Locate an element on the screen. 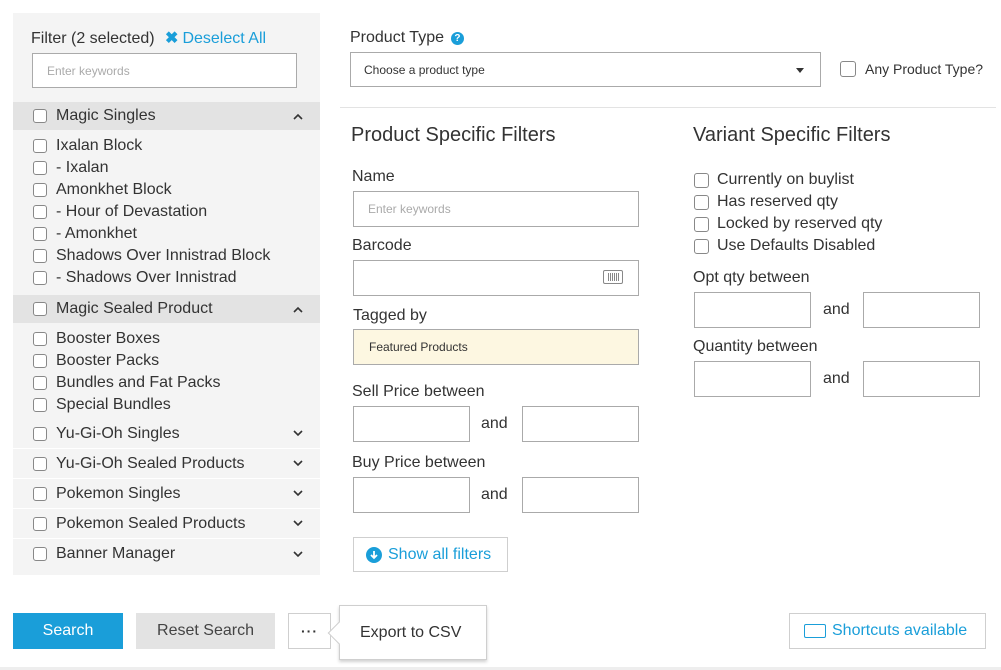 This screenshot has height=670, width=1001. list-item: Ixalan Block is located at coordinates (166, 146).